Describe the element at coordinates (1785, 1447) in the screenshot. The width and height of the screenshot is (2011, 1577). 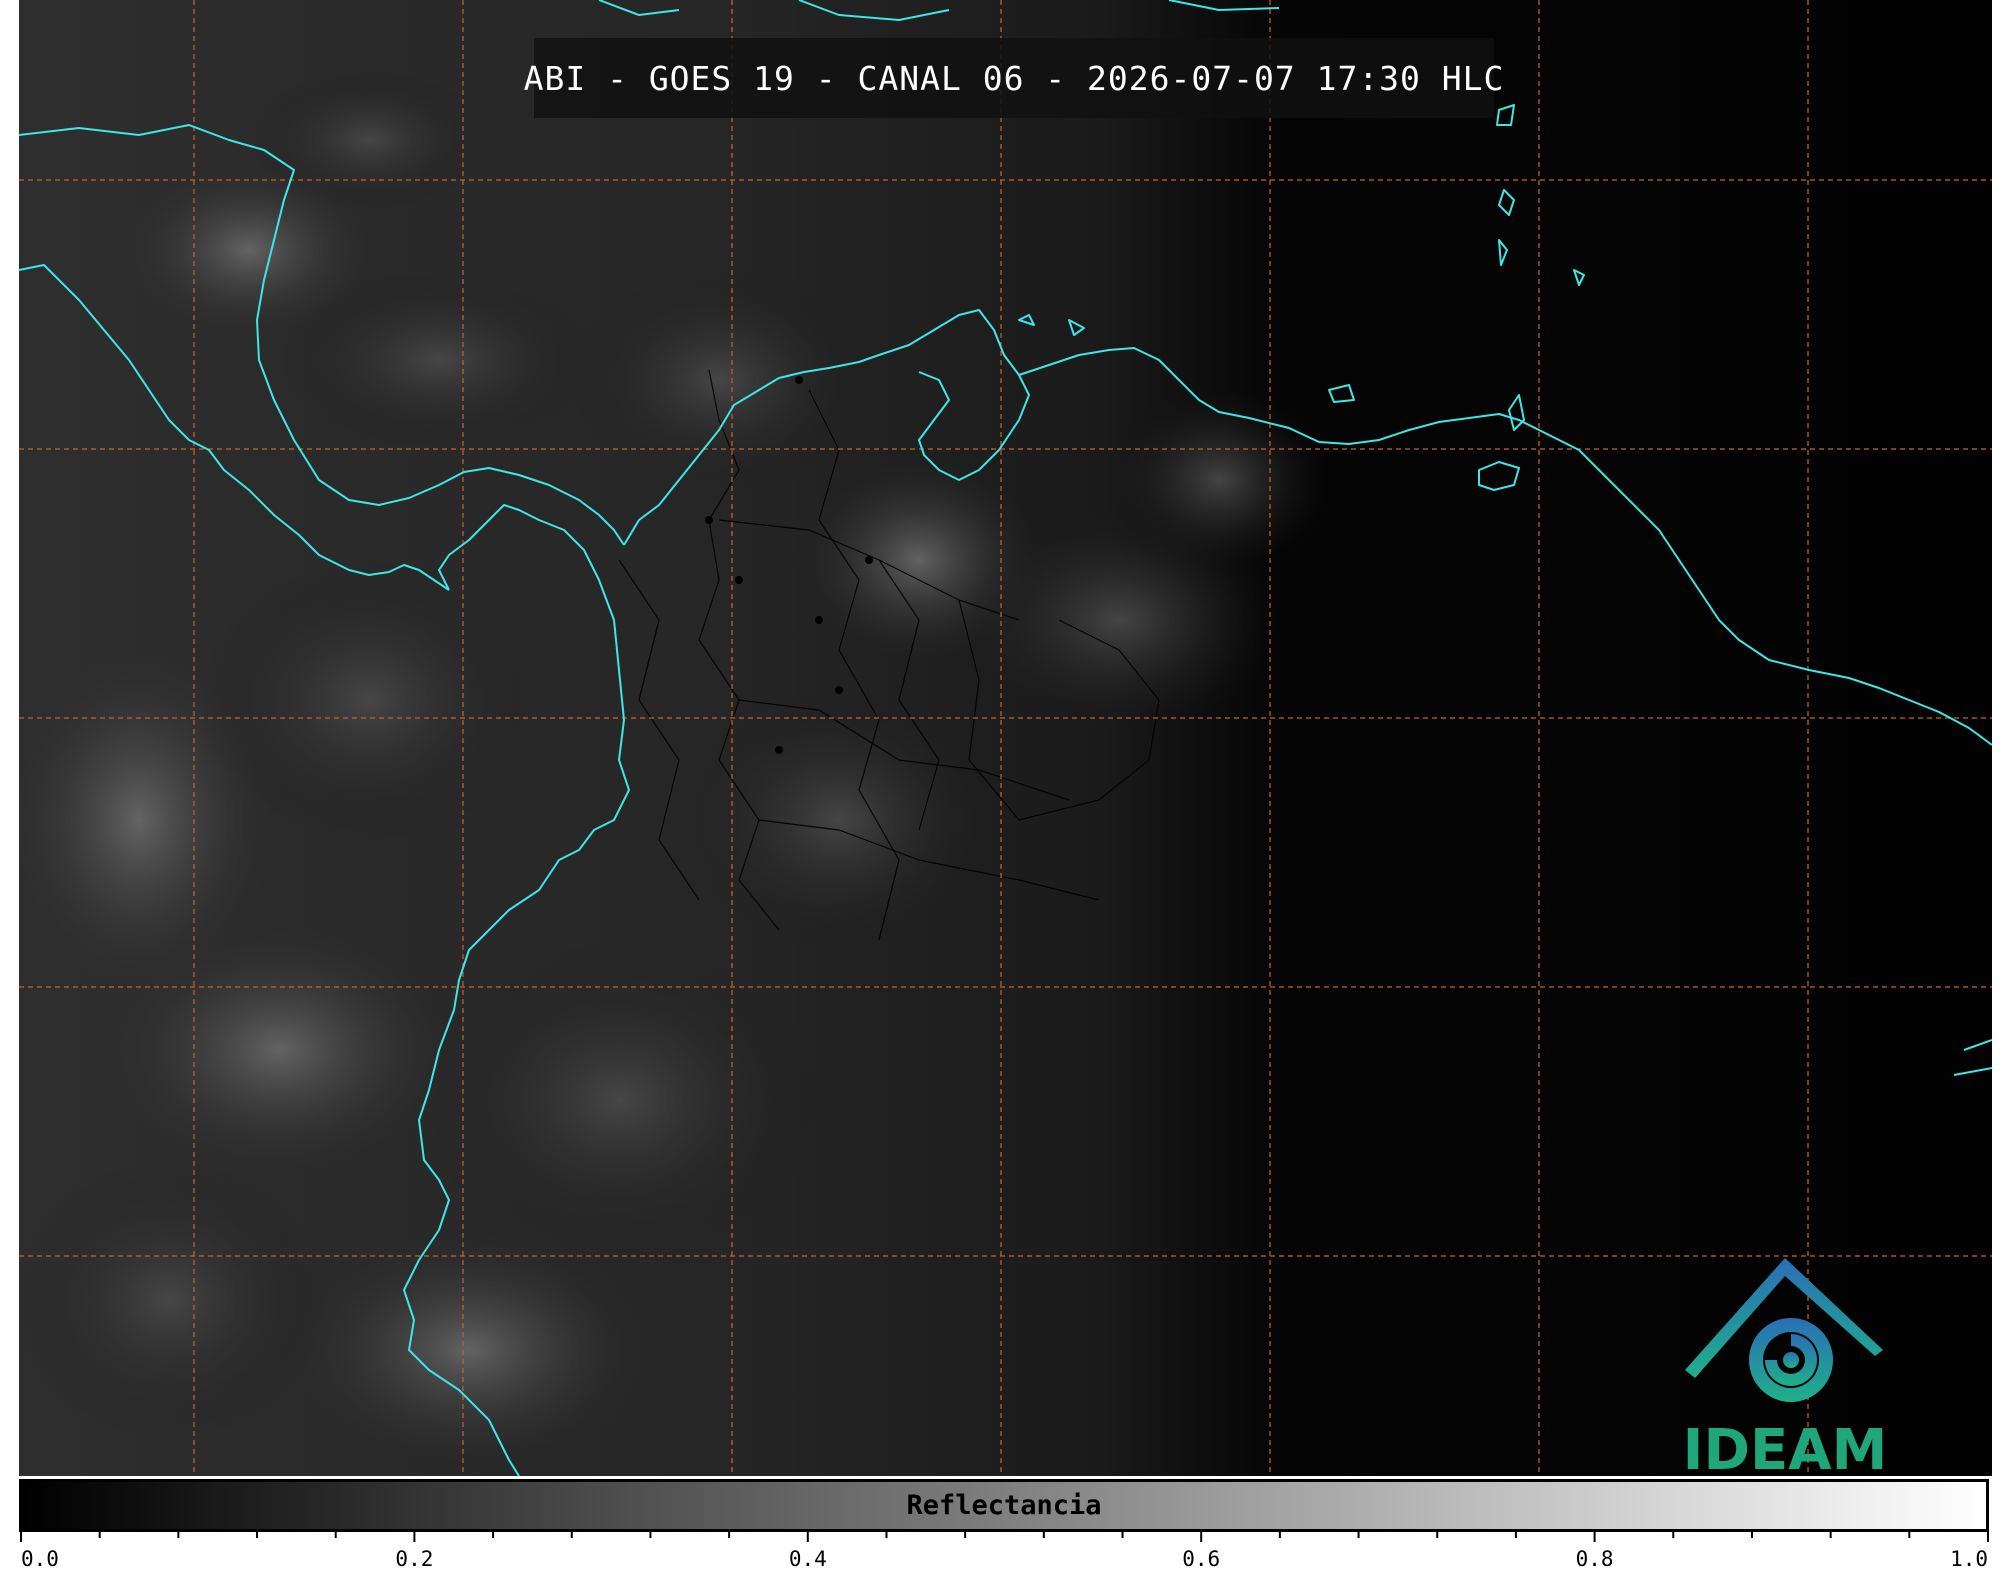
I see `logo-text: IDEAM` at that location.